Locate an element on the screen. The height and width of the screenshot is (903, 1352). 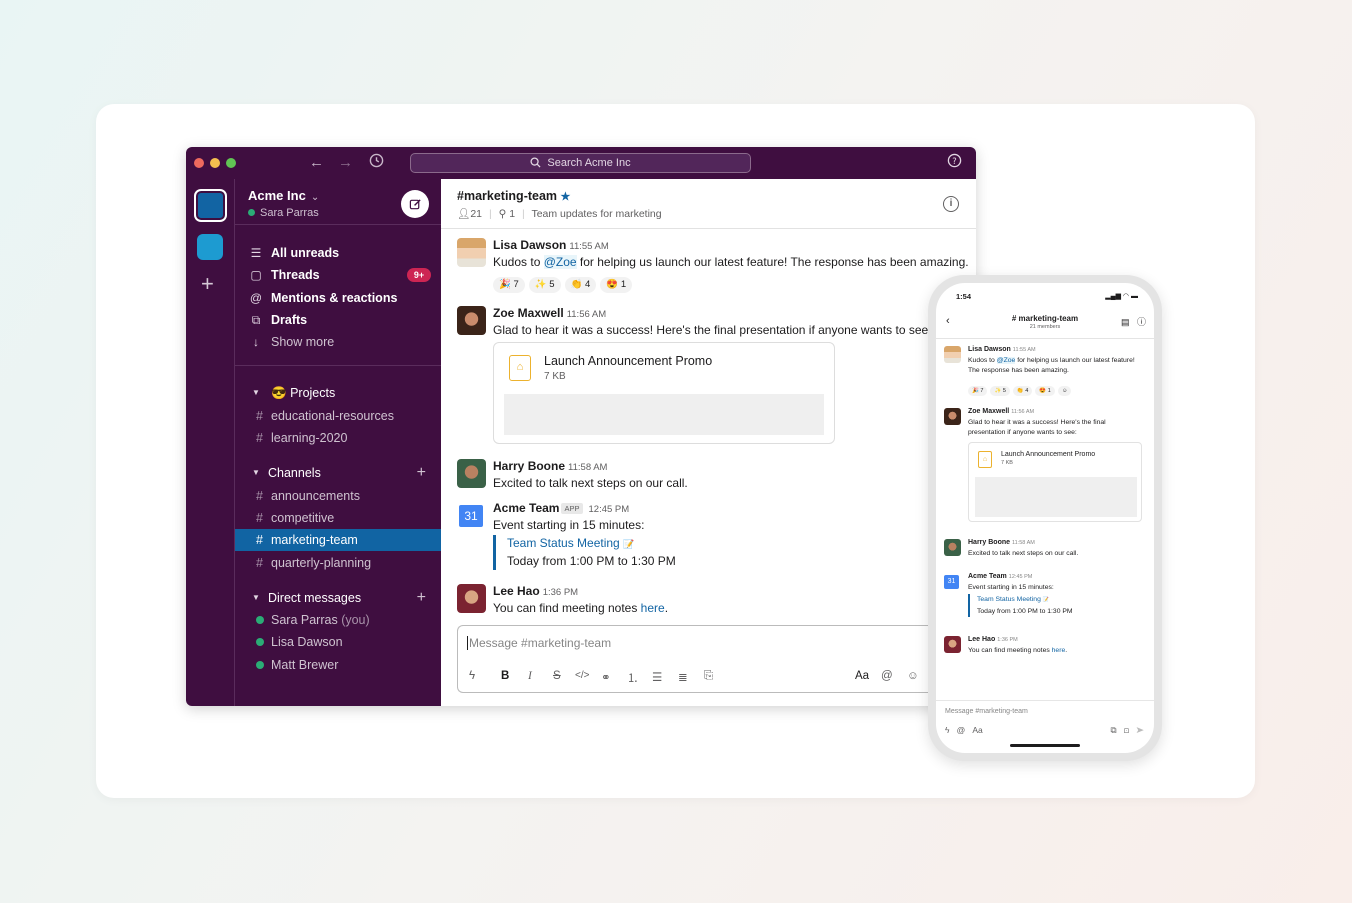
notes-link: here is located at coordinates (653, 608).